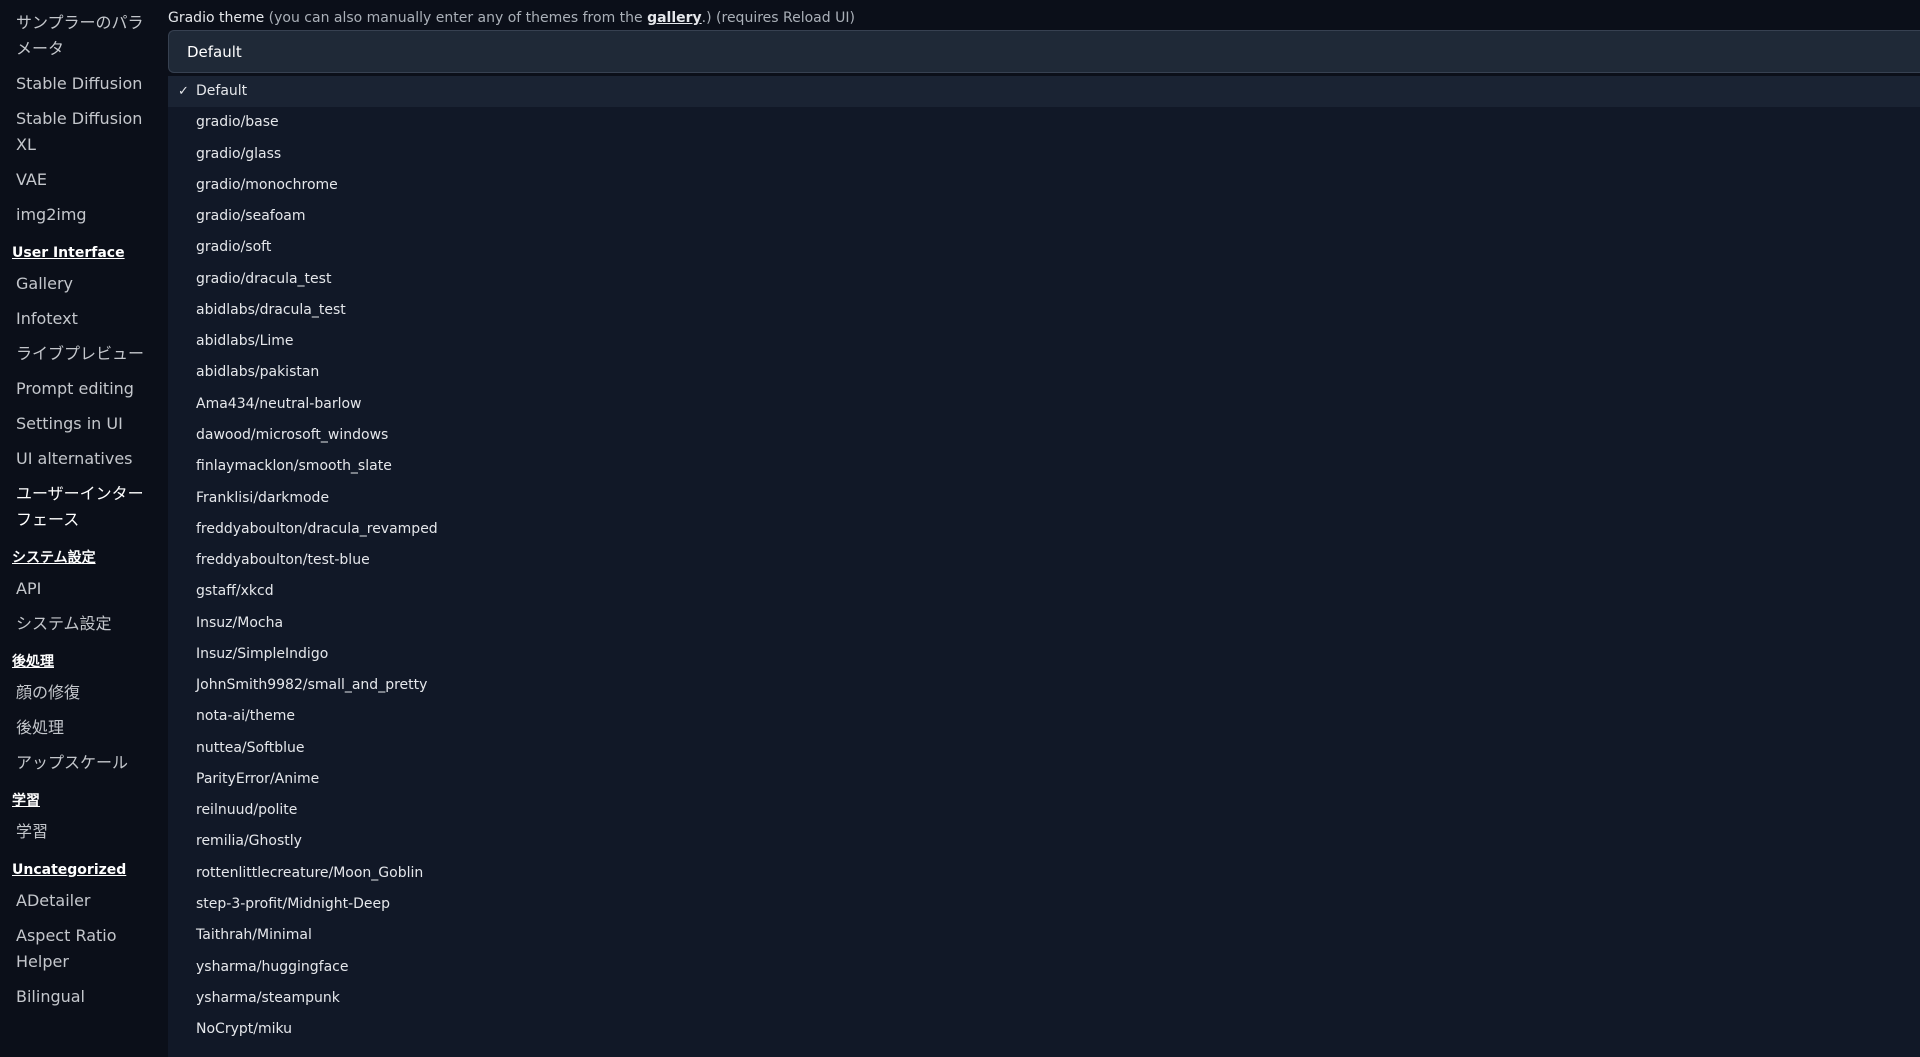 This screenshot has width=1920, height=1057. What do you see at coordinates (271, 309) in the screenshot?
I see `theme-option-label: abidlabs/dracula_test` at bounding box center [271, 309].